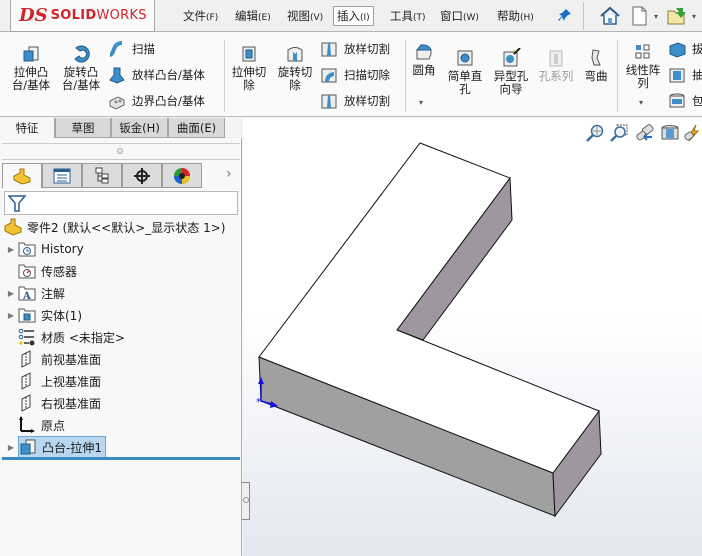 The image size is (702, 556). What do you see at coordinates (295, 68) in the screenshot?
I see `revolve-cut-button: 旋转切除` at bounding box center [295, 68].